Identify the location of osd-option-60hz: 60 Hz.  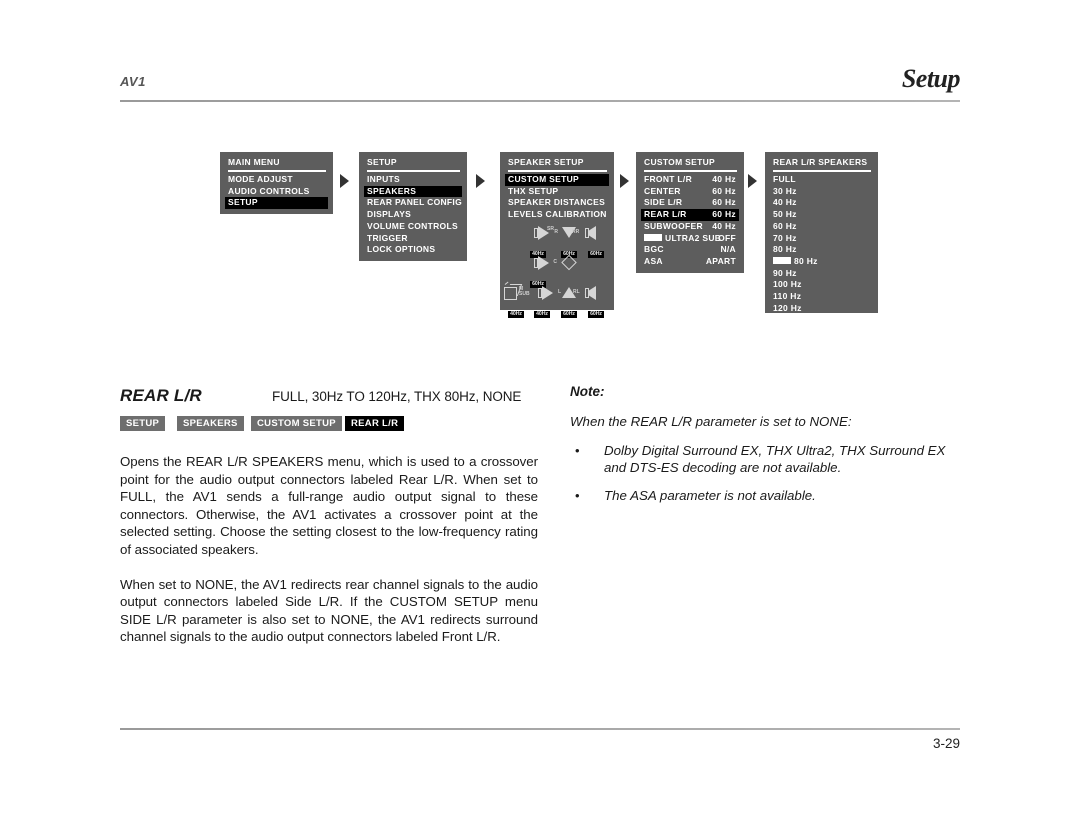
(821, 227).